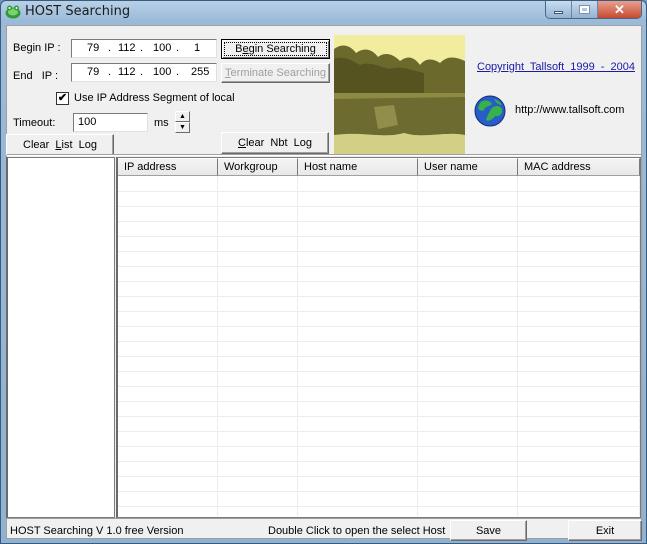 The image size is (647, 544). What do you see at coordinates (168, 167) in the screenshot?
I see `column-header-ip-address: IP address` at bounding box center [168, 167].